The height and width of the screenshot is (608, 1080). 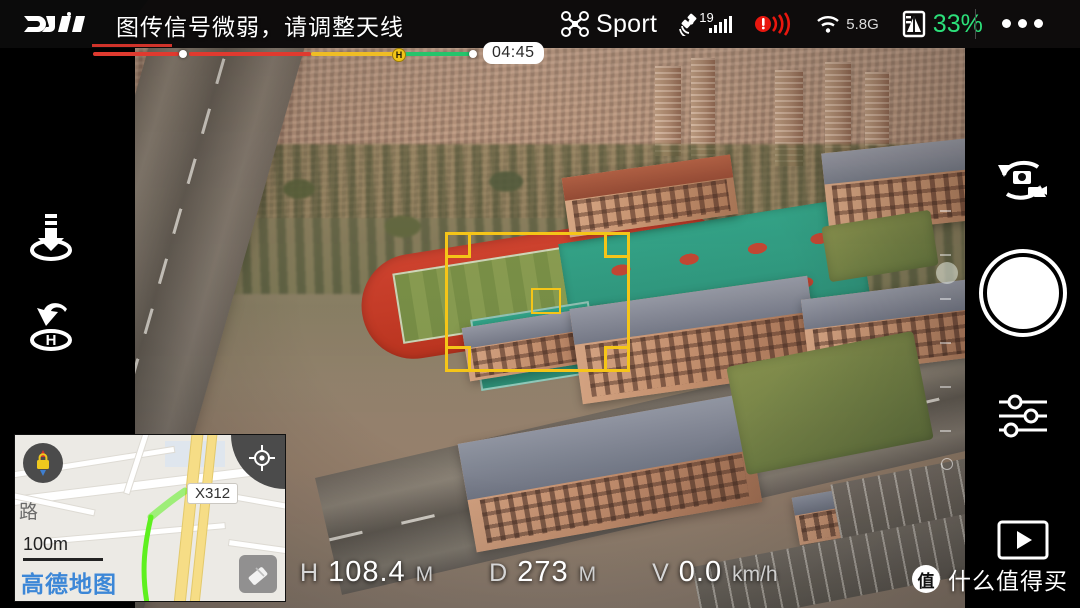 I want to click on map-street-text: 路, so click(x=29, y=512).